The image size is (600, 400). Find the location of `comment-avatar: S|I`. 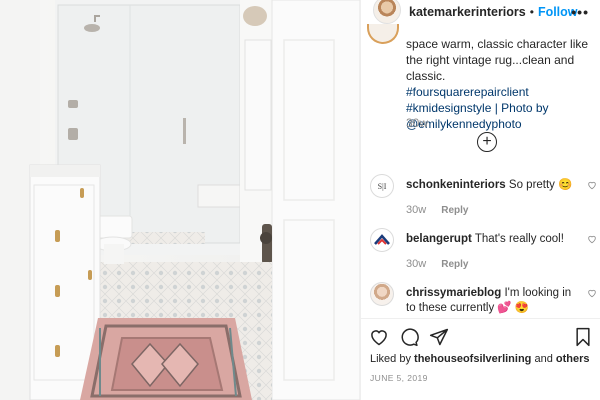

comment-avatar: S|I is located at coordinates (382, 186).